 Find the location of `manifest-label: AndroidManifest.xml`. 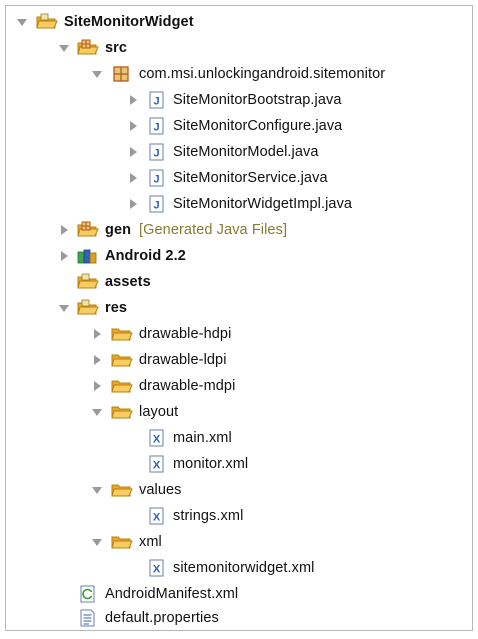

manifest-label: AndroidManifest.xml is located at coordinates (172, 594).